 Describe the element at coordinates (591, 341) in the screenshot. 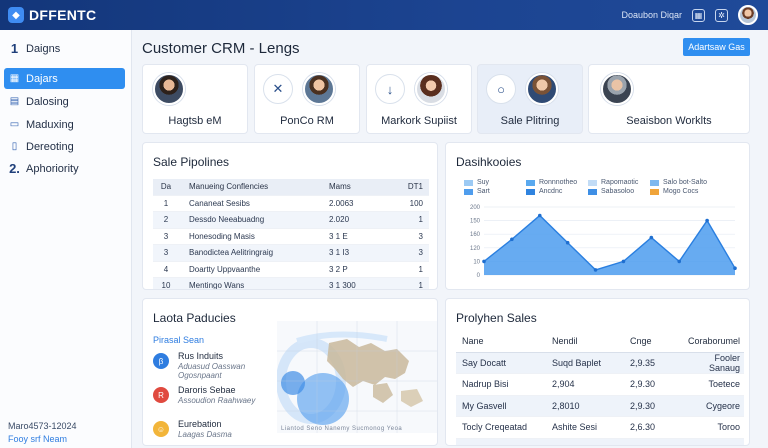

I see `column-header: Nendil` at that location.